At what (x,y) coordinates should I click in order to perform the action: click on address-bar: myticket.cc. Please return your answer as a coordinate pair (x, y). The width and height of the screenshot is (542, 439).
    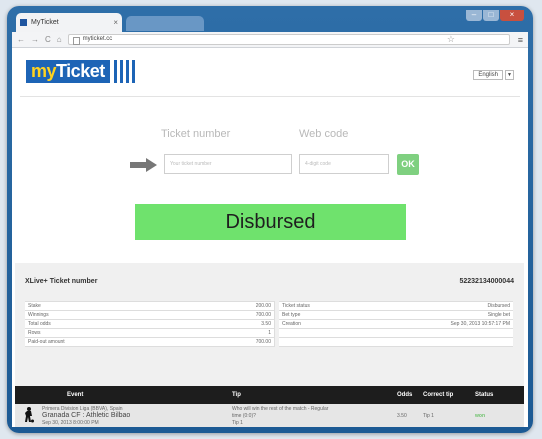
    Looking at the image, I should click on (288, 39).